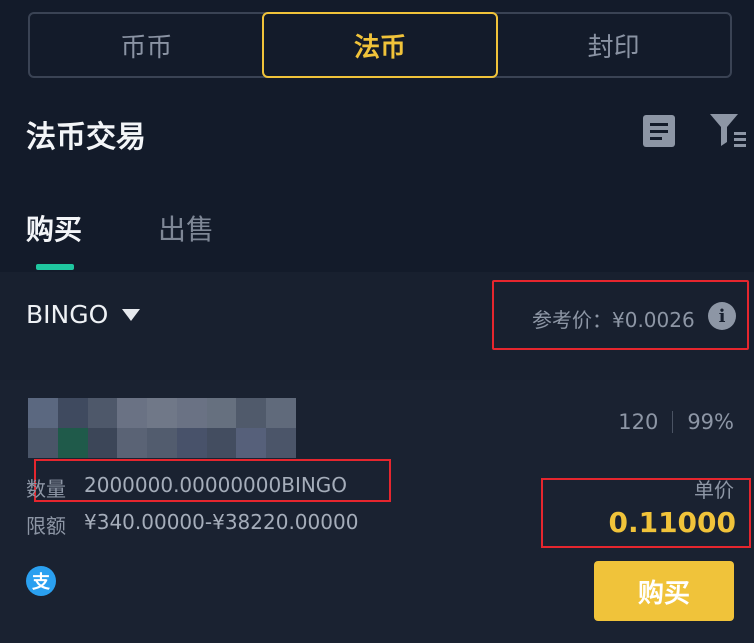 This screenshot has width=754, height=643. Describe the element at coordinates (55, 267) in the screenshot. I see `tab-active-indicator` at that location.